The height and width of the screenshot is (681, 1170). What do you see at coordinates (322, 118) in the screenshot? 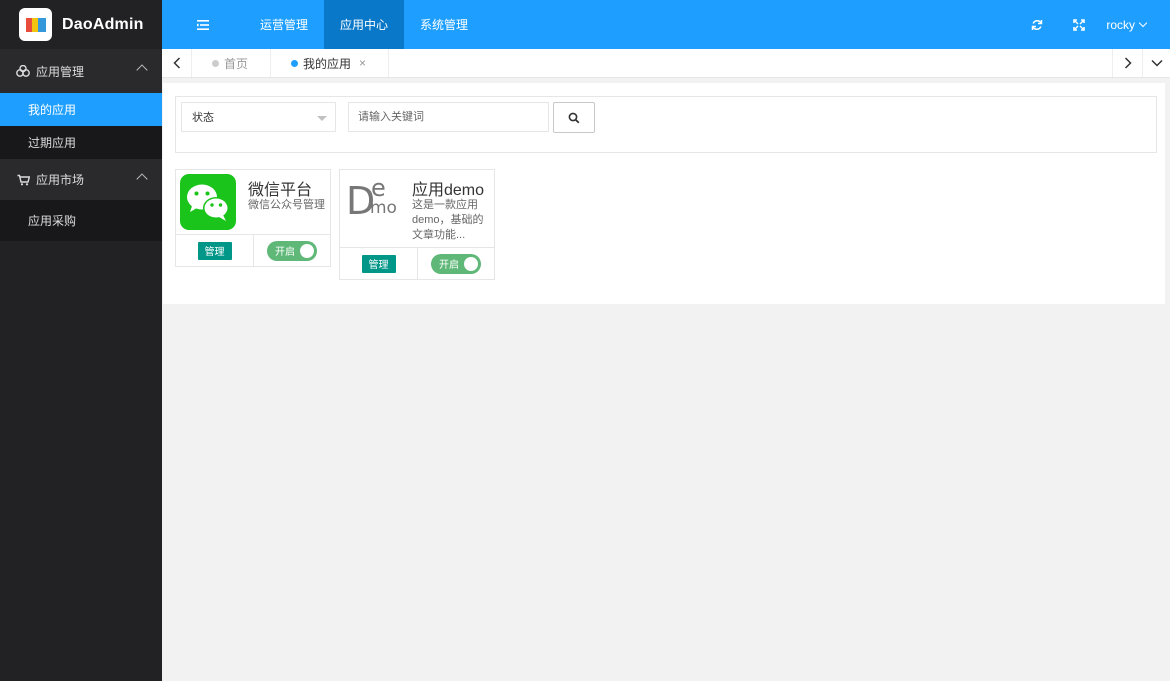
I see `caret-down-icon` at bounding box center [322, 118].